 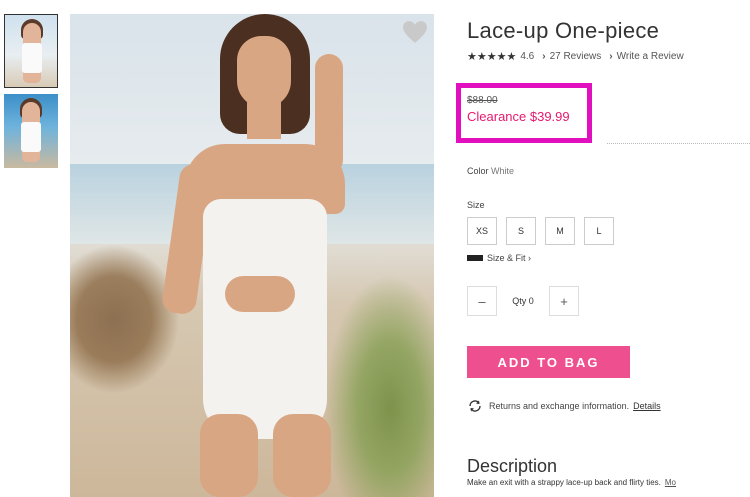 I want to click on star-rating-icon: ★★★★★, so click(x=492, y=57).